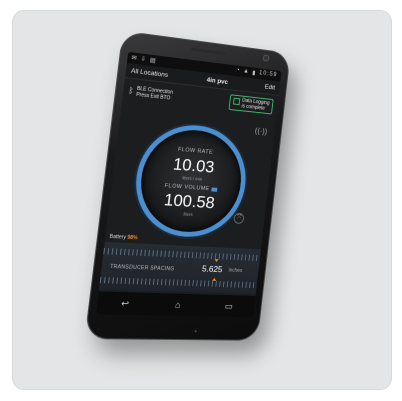 The image size is (402, 401). Describe the element at coordinates (216, 261) in the screenshot. I see `marker-top-icon` at that location.